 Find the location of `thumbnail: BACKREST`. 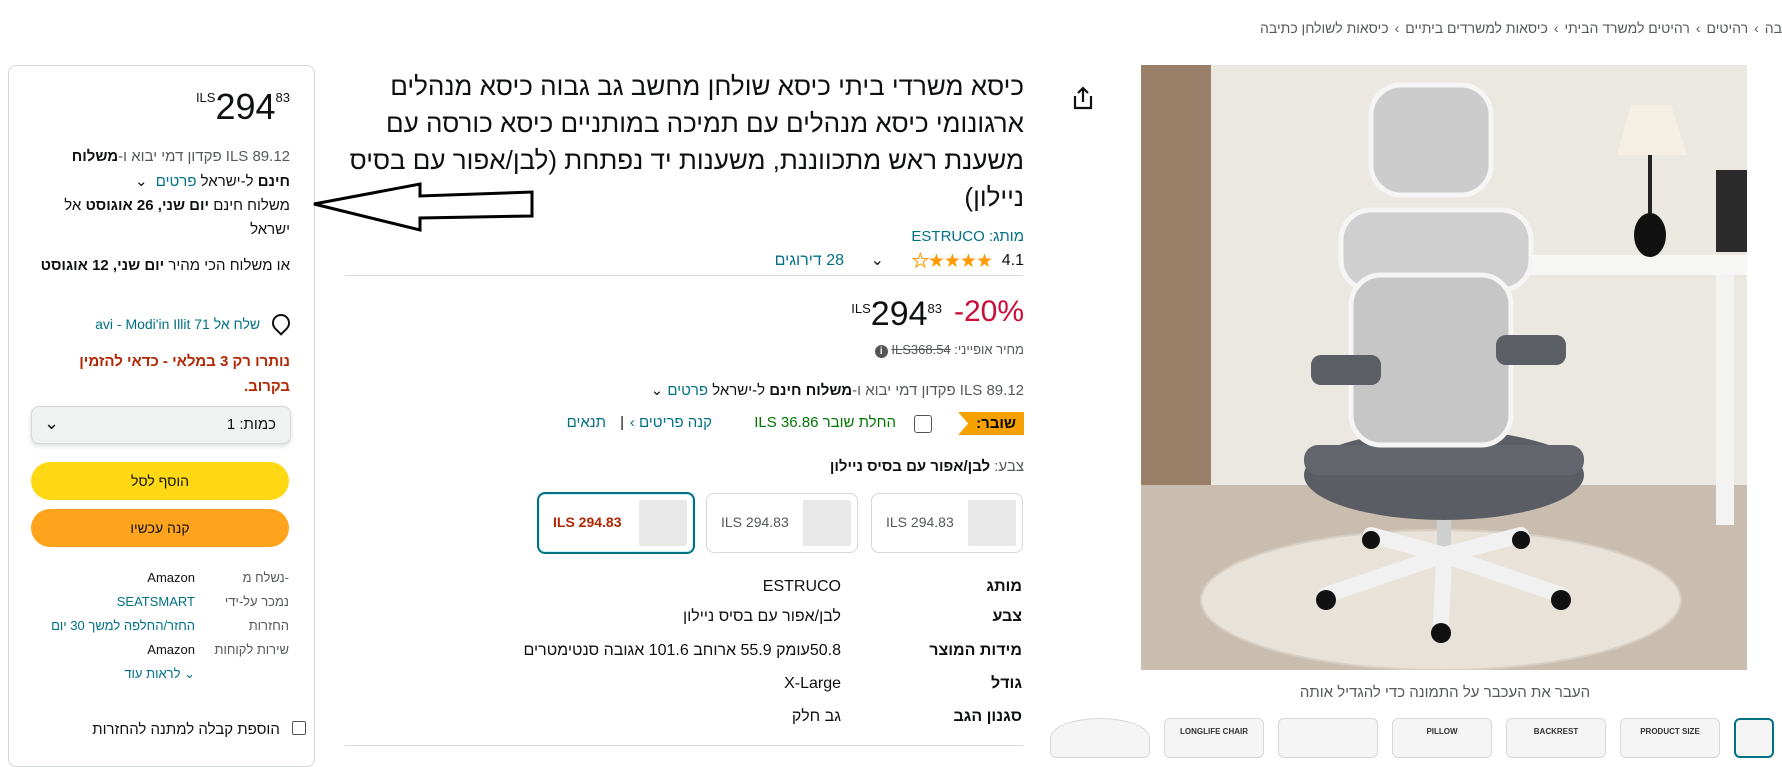

thumbnail: BACKREST is located at coordinates (1556, 738).